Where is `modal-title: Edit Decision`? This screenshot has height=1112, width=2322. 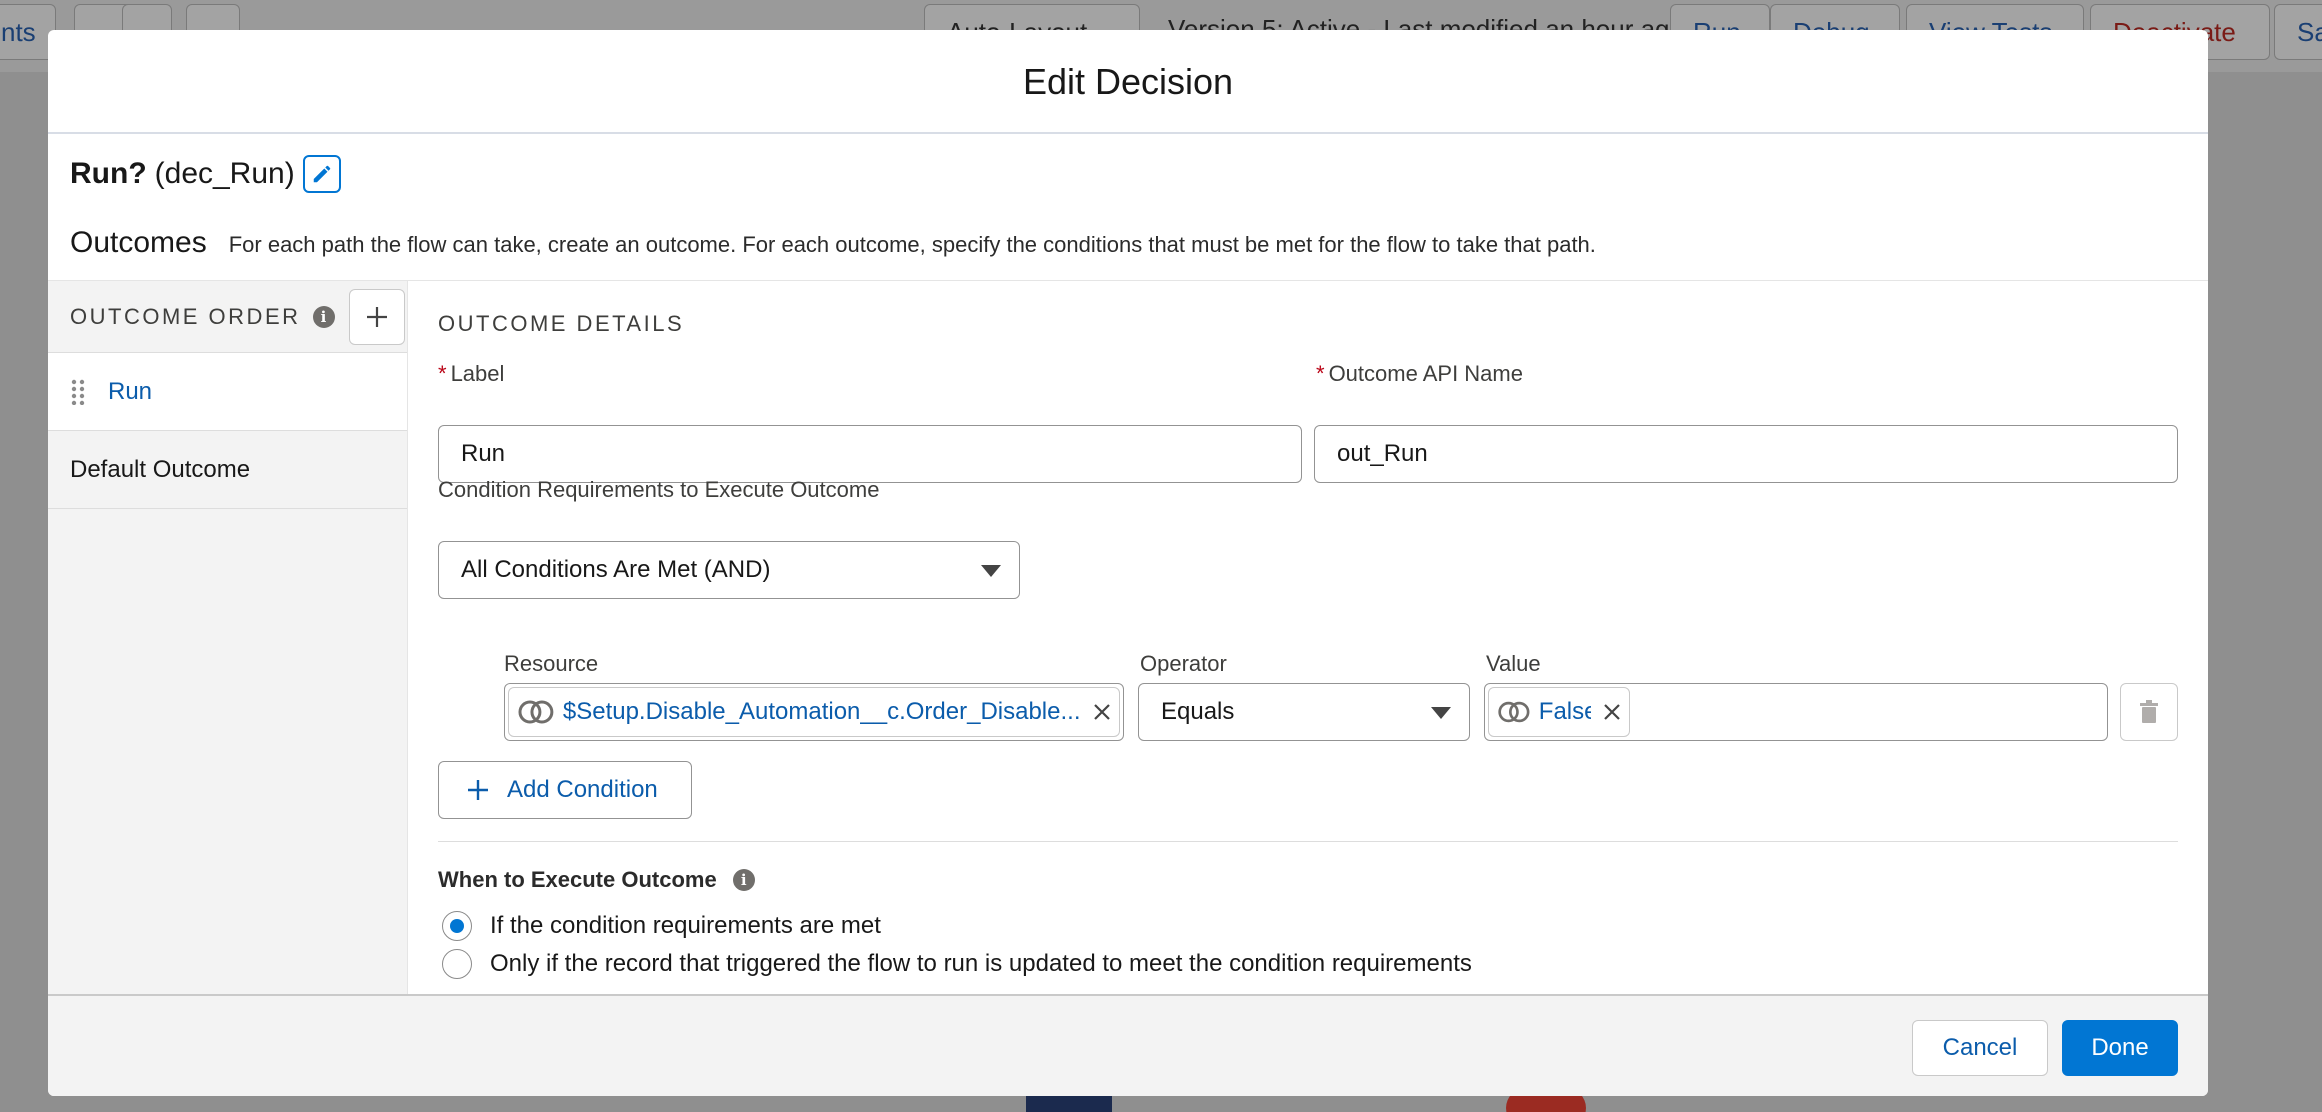 modal-title: Edit Decision is located at coordinates (1128, 81).